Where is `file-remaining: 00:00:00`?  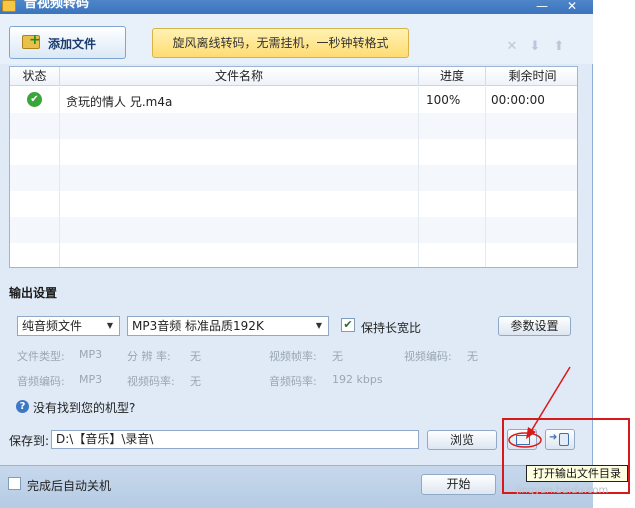
file-remaining: 00:00:00 is located at coordinates (518, 100).